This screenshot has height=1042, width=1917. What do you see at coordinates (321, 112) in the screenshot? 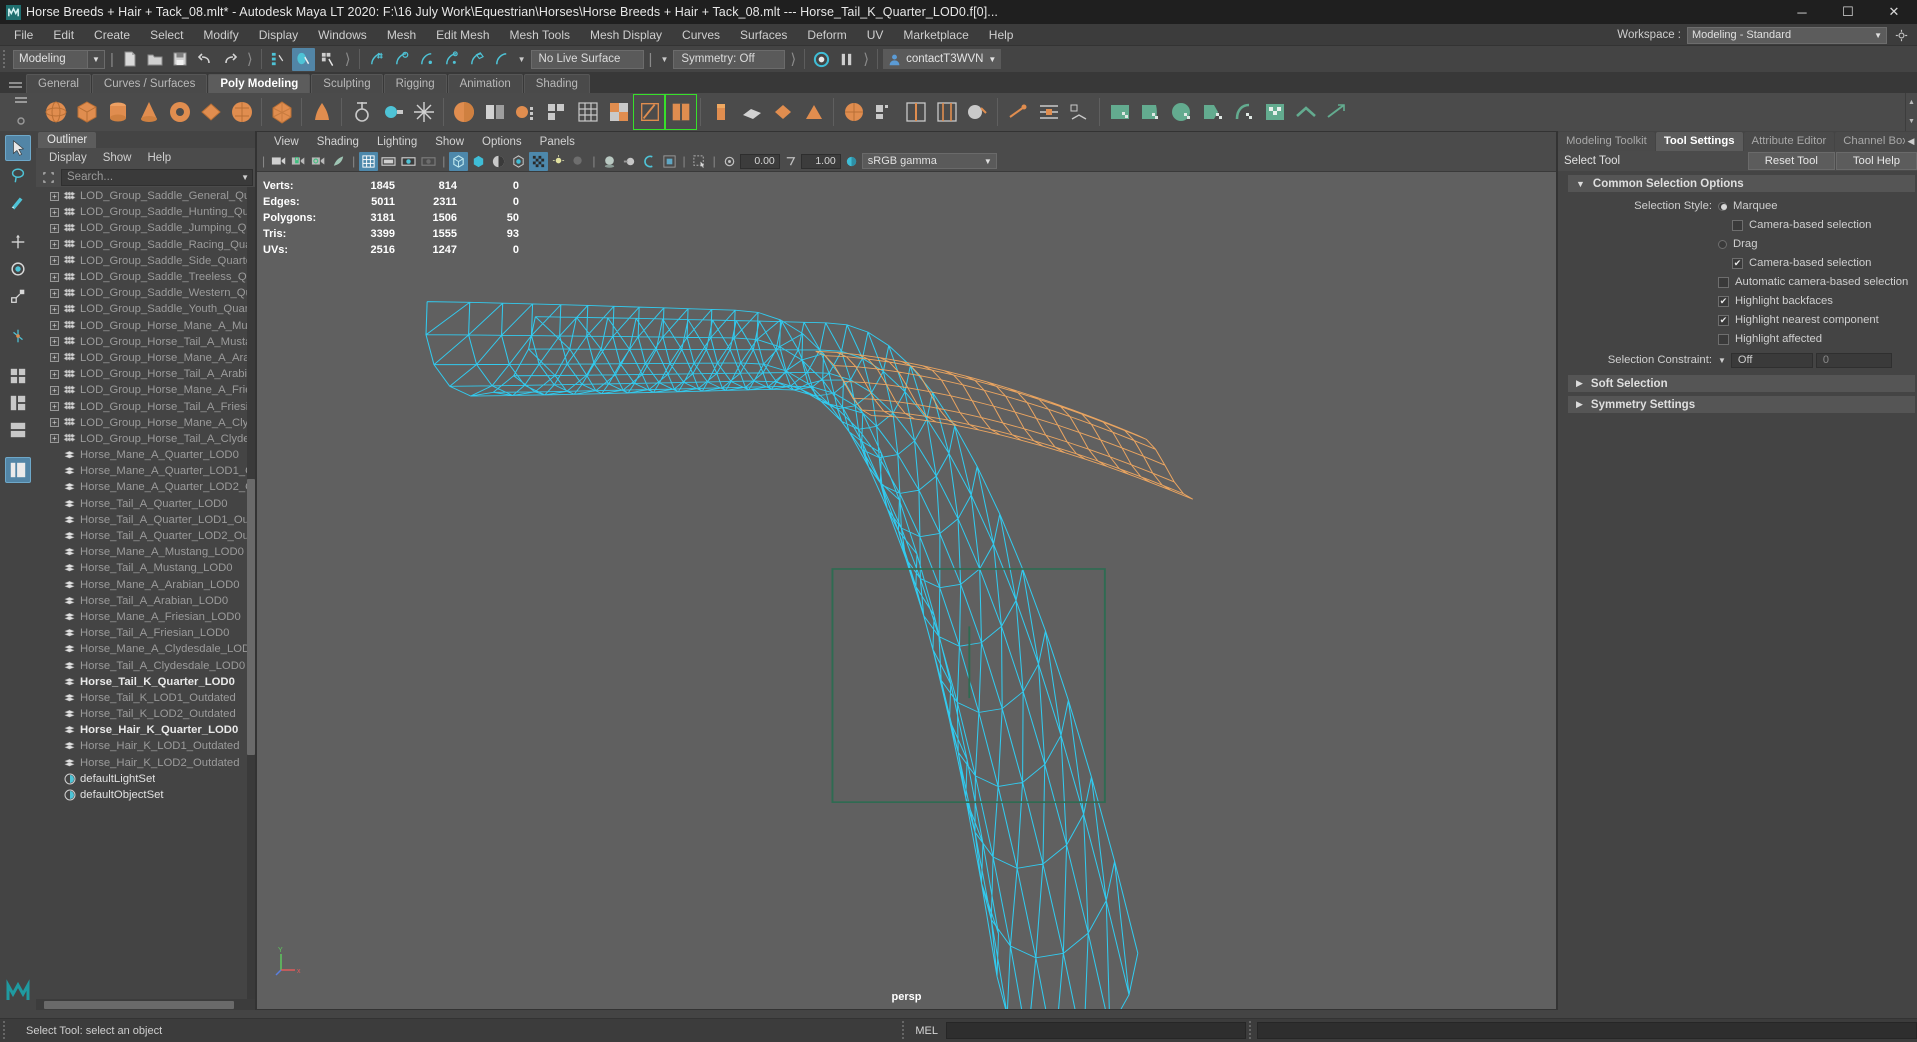
I see `soft-modification-icon` at bounding box center [321, 112].